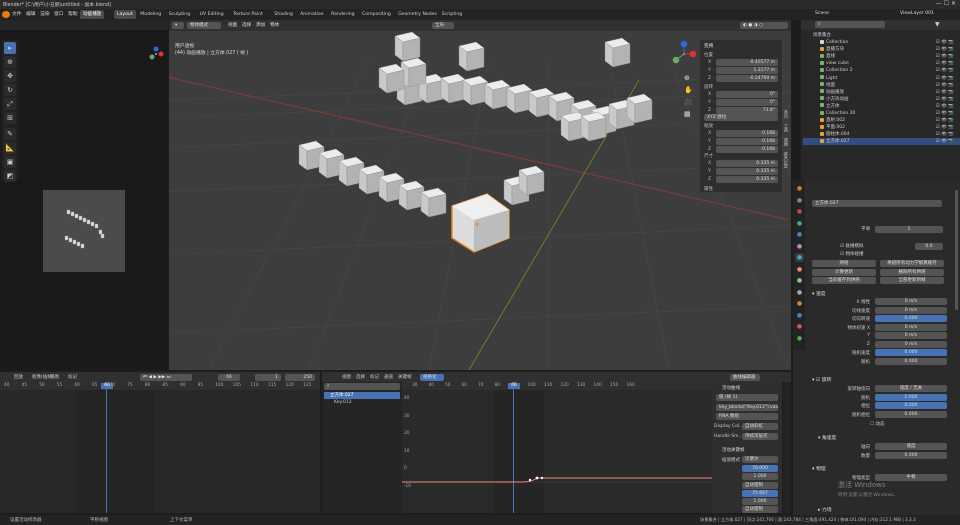 The image size is (960, 525). Describe the element at coordinates (106, 447) in the screenshot. I see `timeline-playhead` at that location.